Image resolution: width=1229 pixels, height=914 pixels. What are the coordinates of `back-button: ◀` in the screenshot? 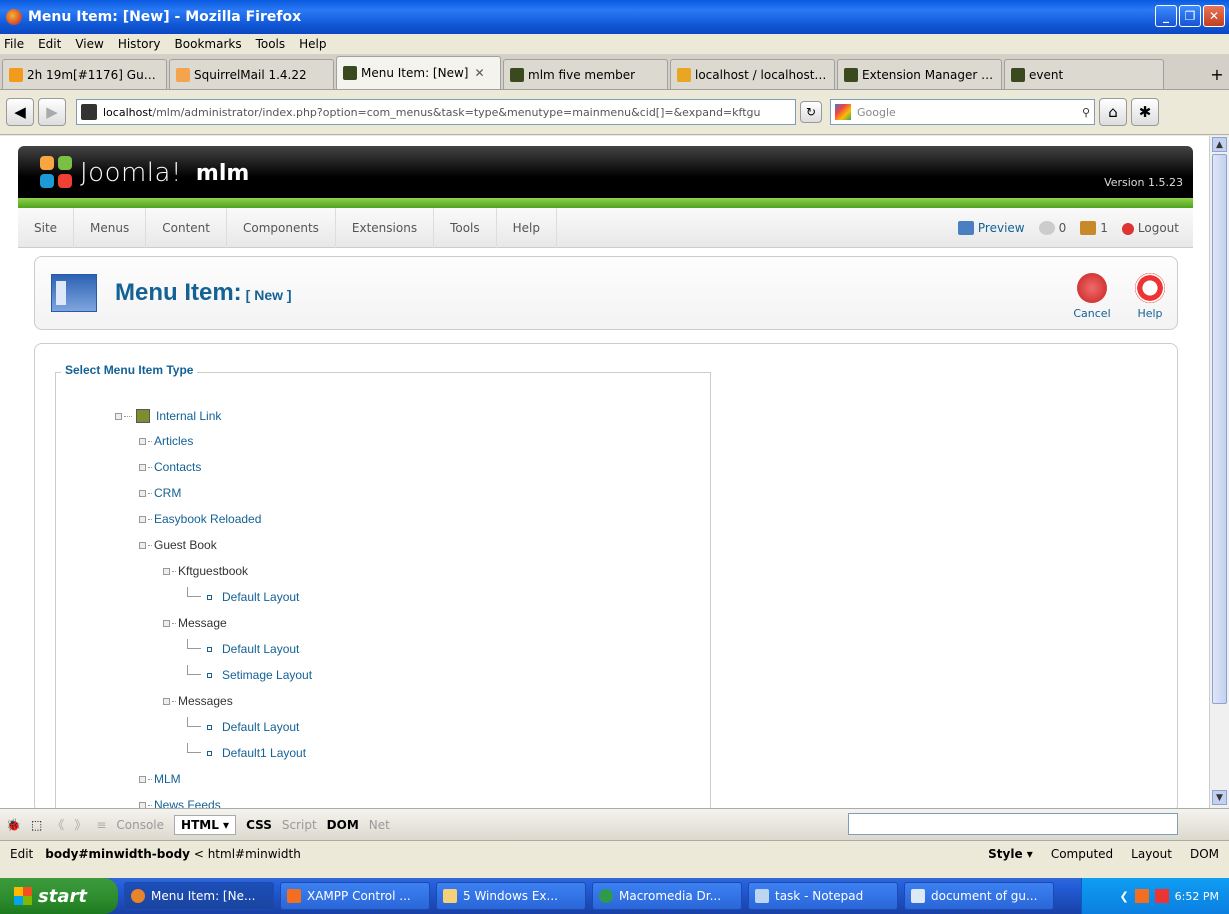 It's located at (20, 112).